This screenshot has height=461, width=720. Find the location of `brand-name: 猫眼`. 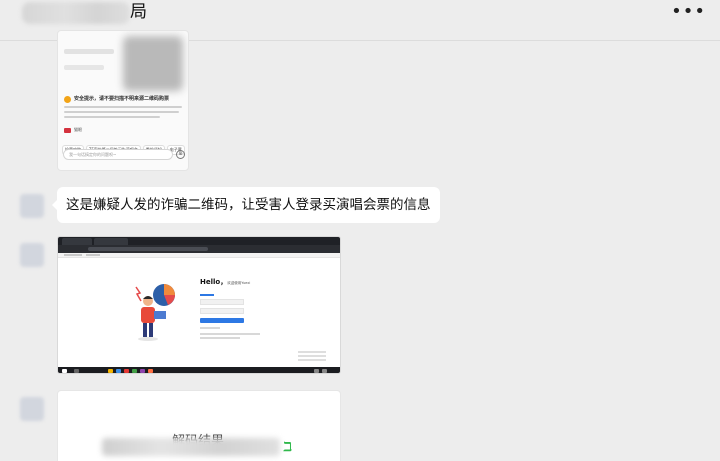

brand-name: 猫眼 is located at coordinates (78, 129).